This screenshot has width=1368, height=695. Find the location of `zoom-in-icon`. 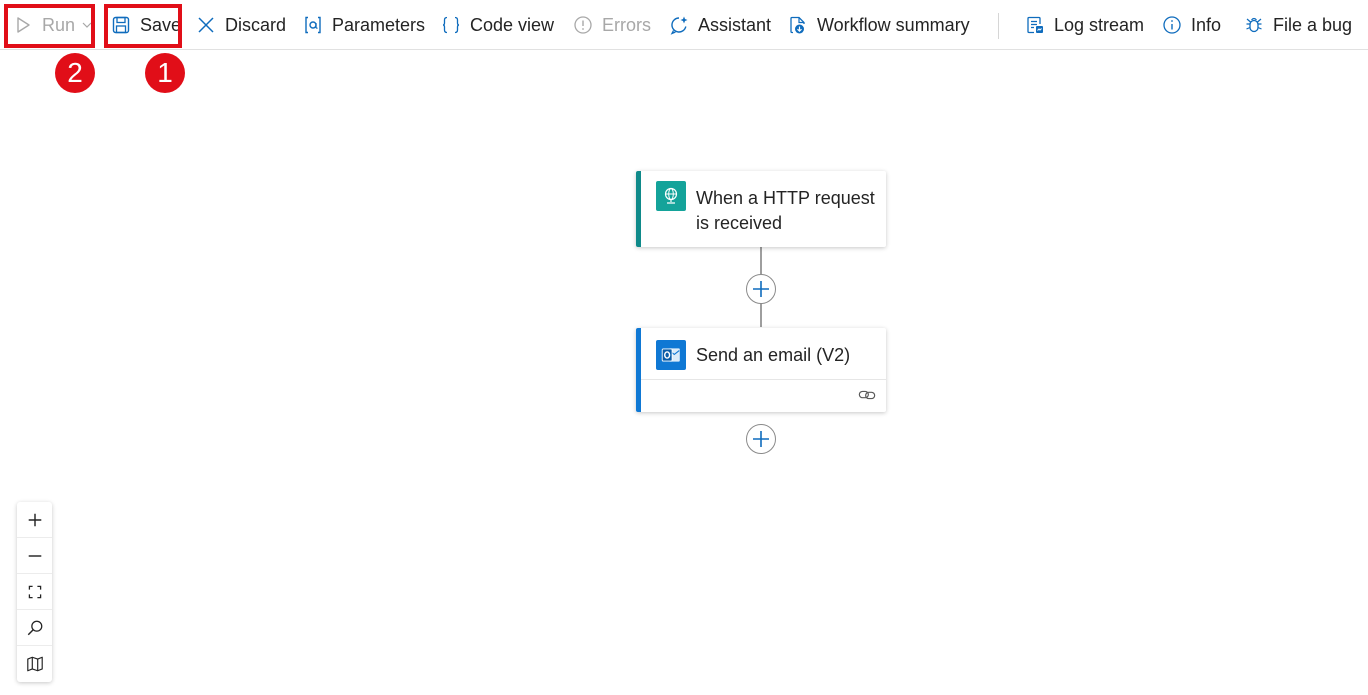

zoom-in-icon is located at coordinates (34, 519).